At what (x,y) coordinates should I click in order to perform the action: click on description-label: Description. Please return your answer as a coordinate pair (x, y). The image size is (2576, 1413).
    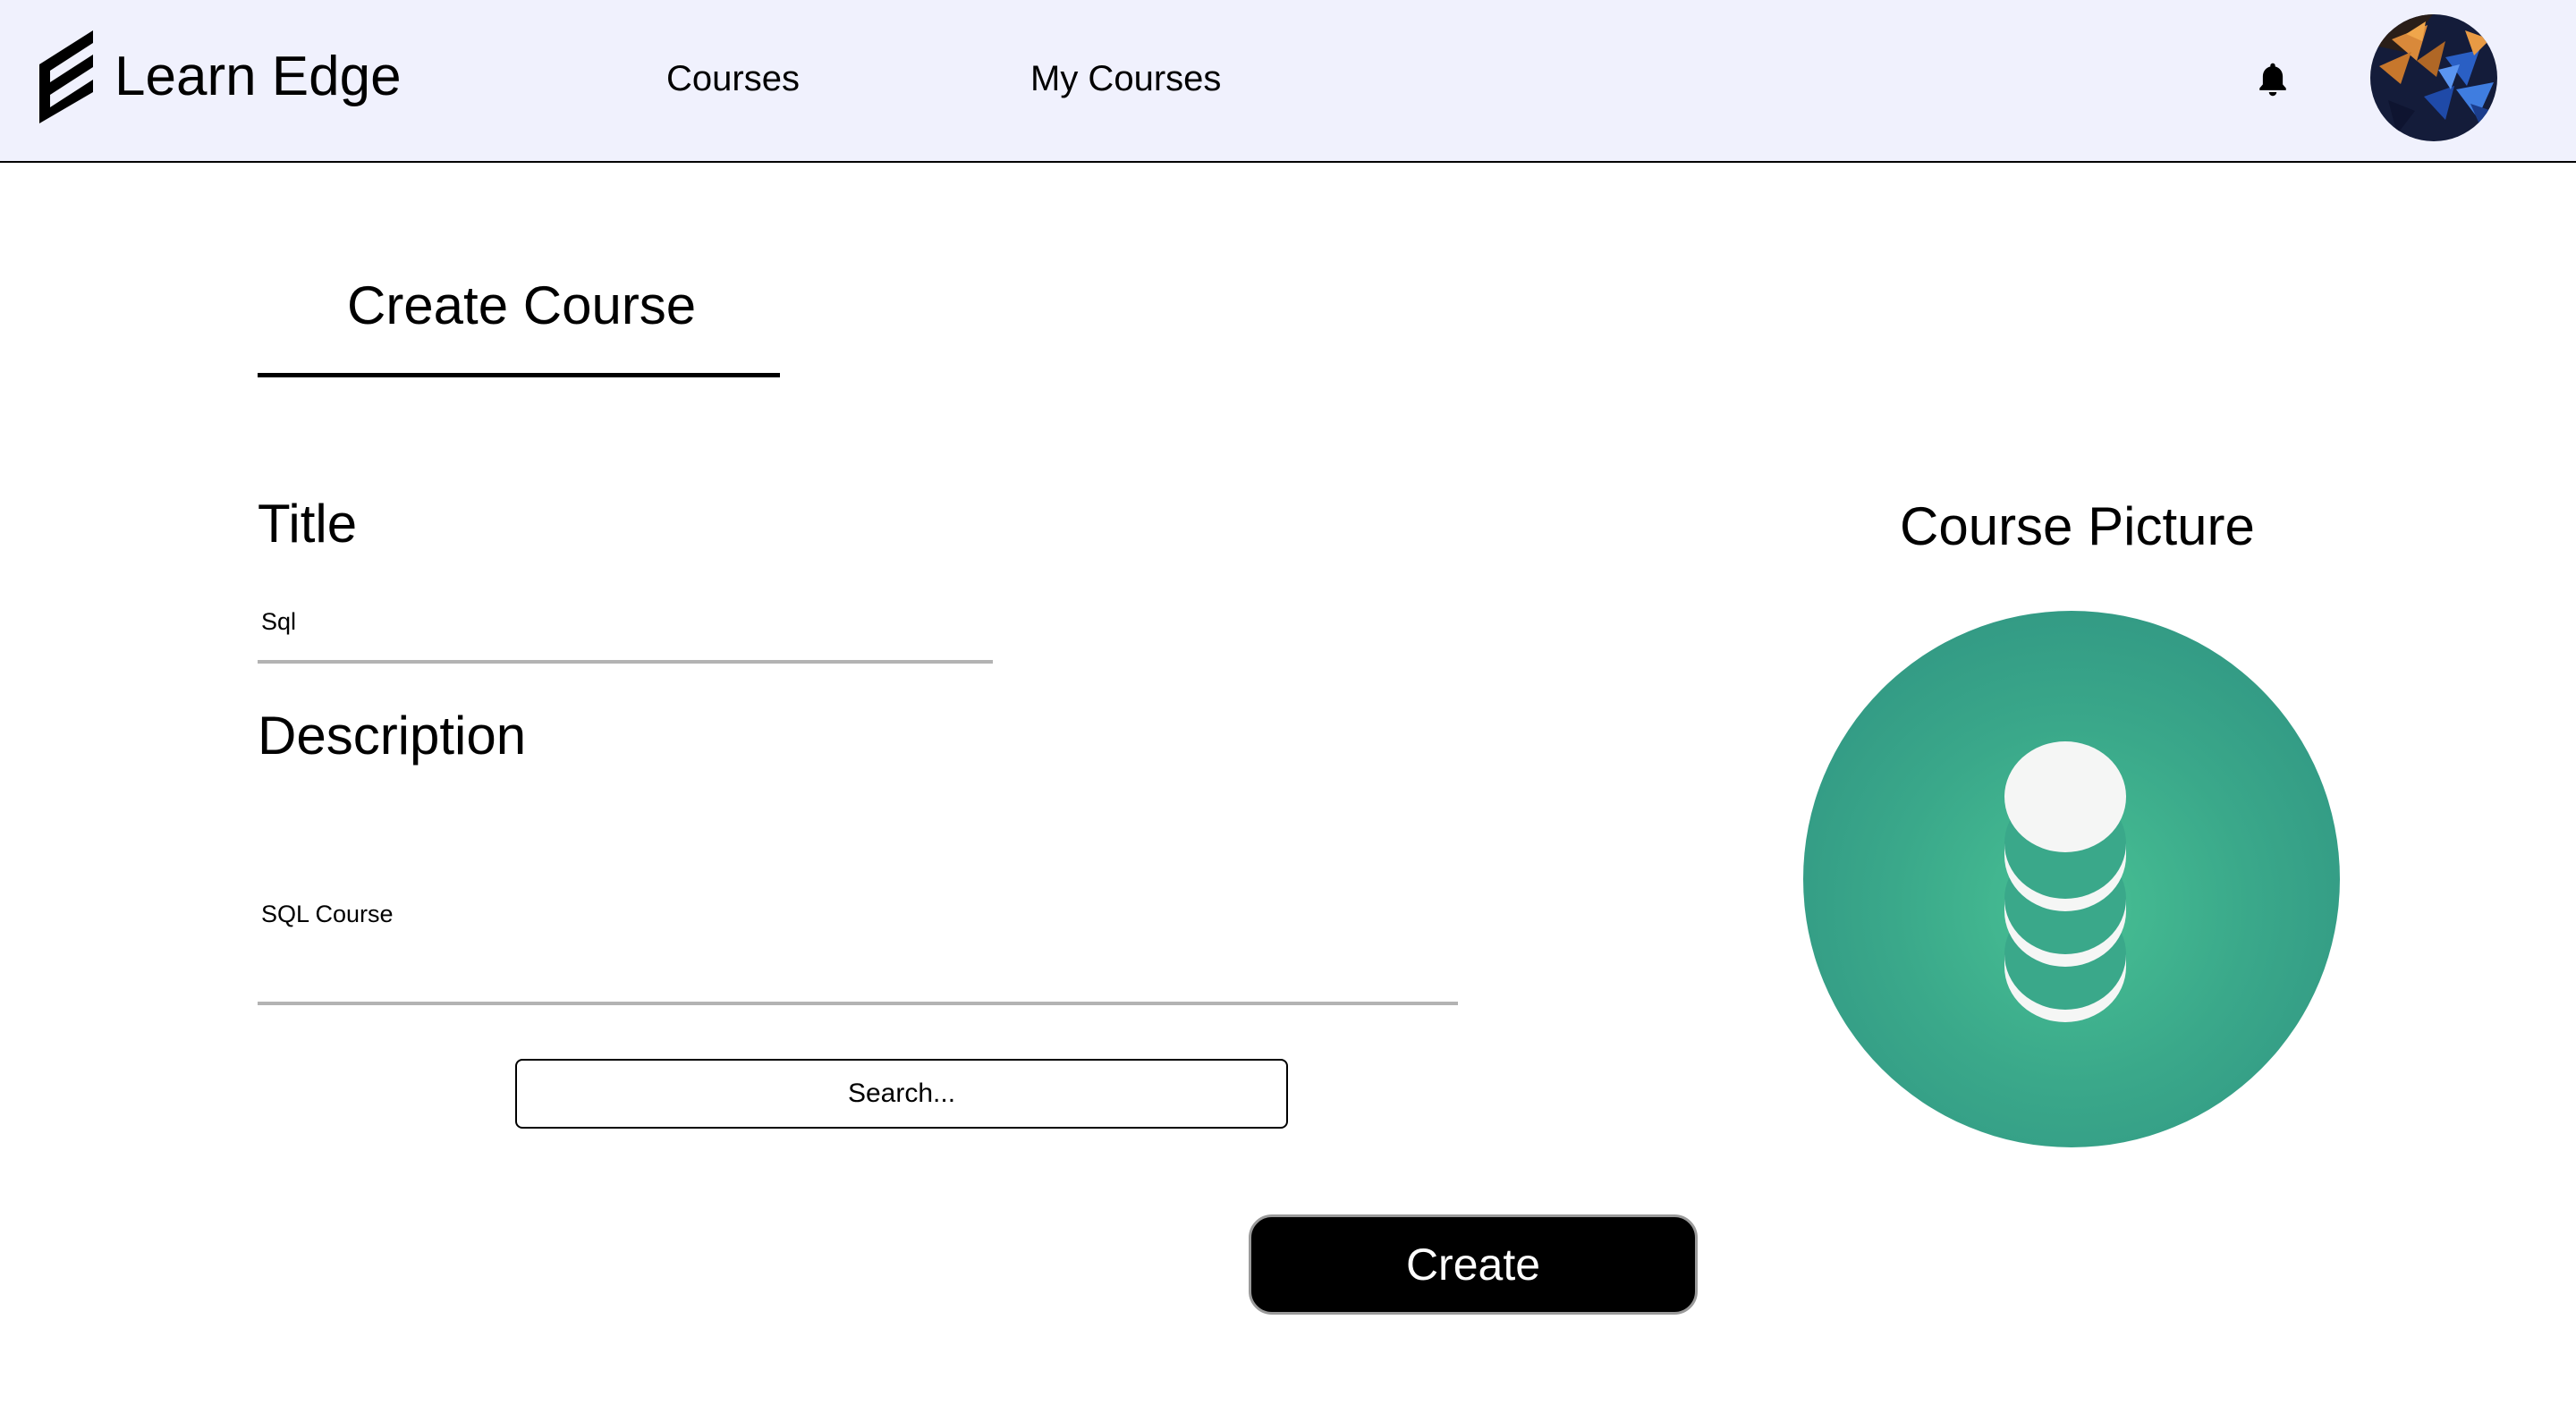
    Looking at the image, I should click on (392, 736).